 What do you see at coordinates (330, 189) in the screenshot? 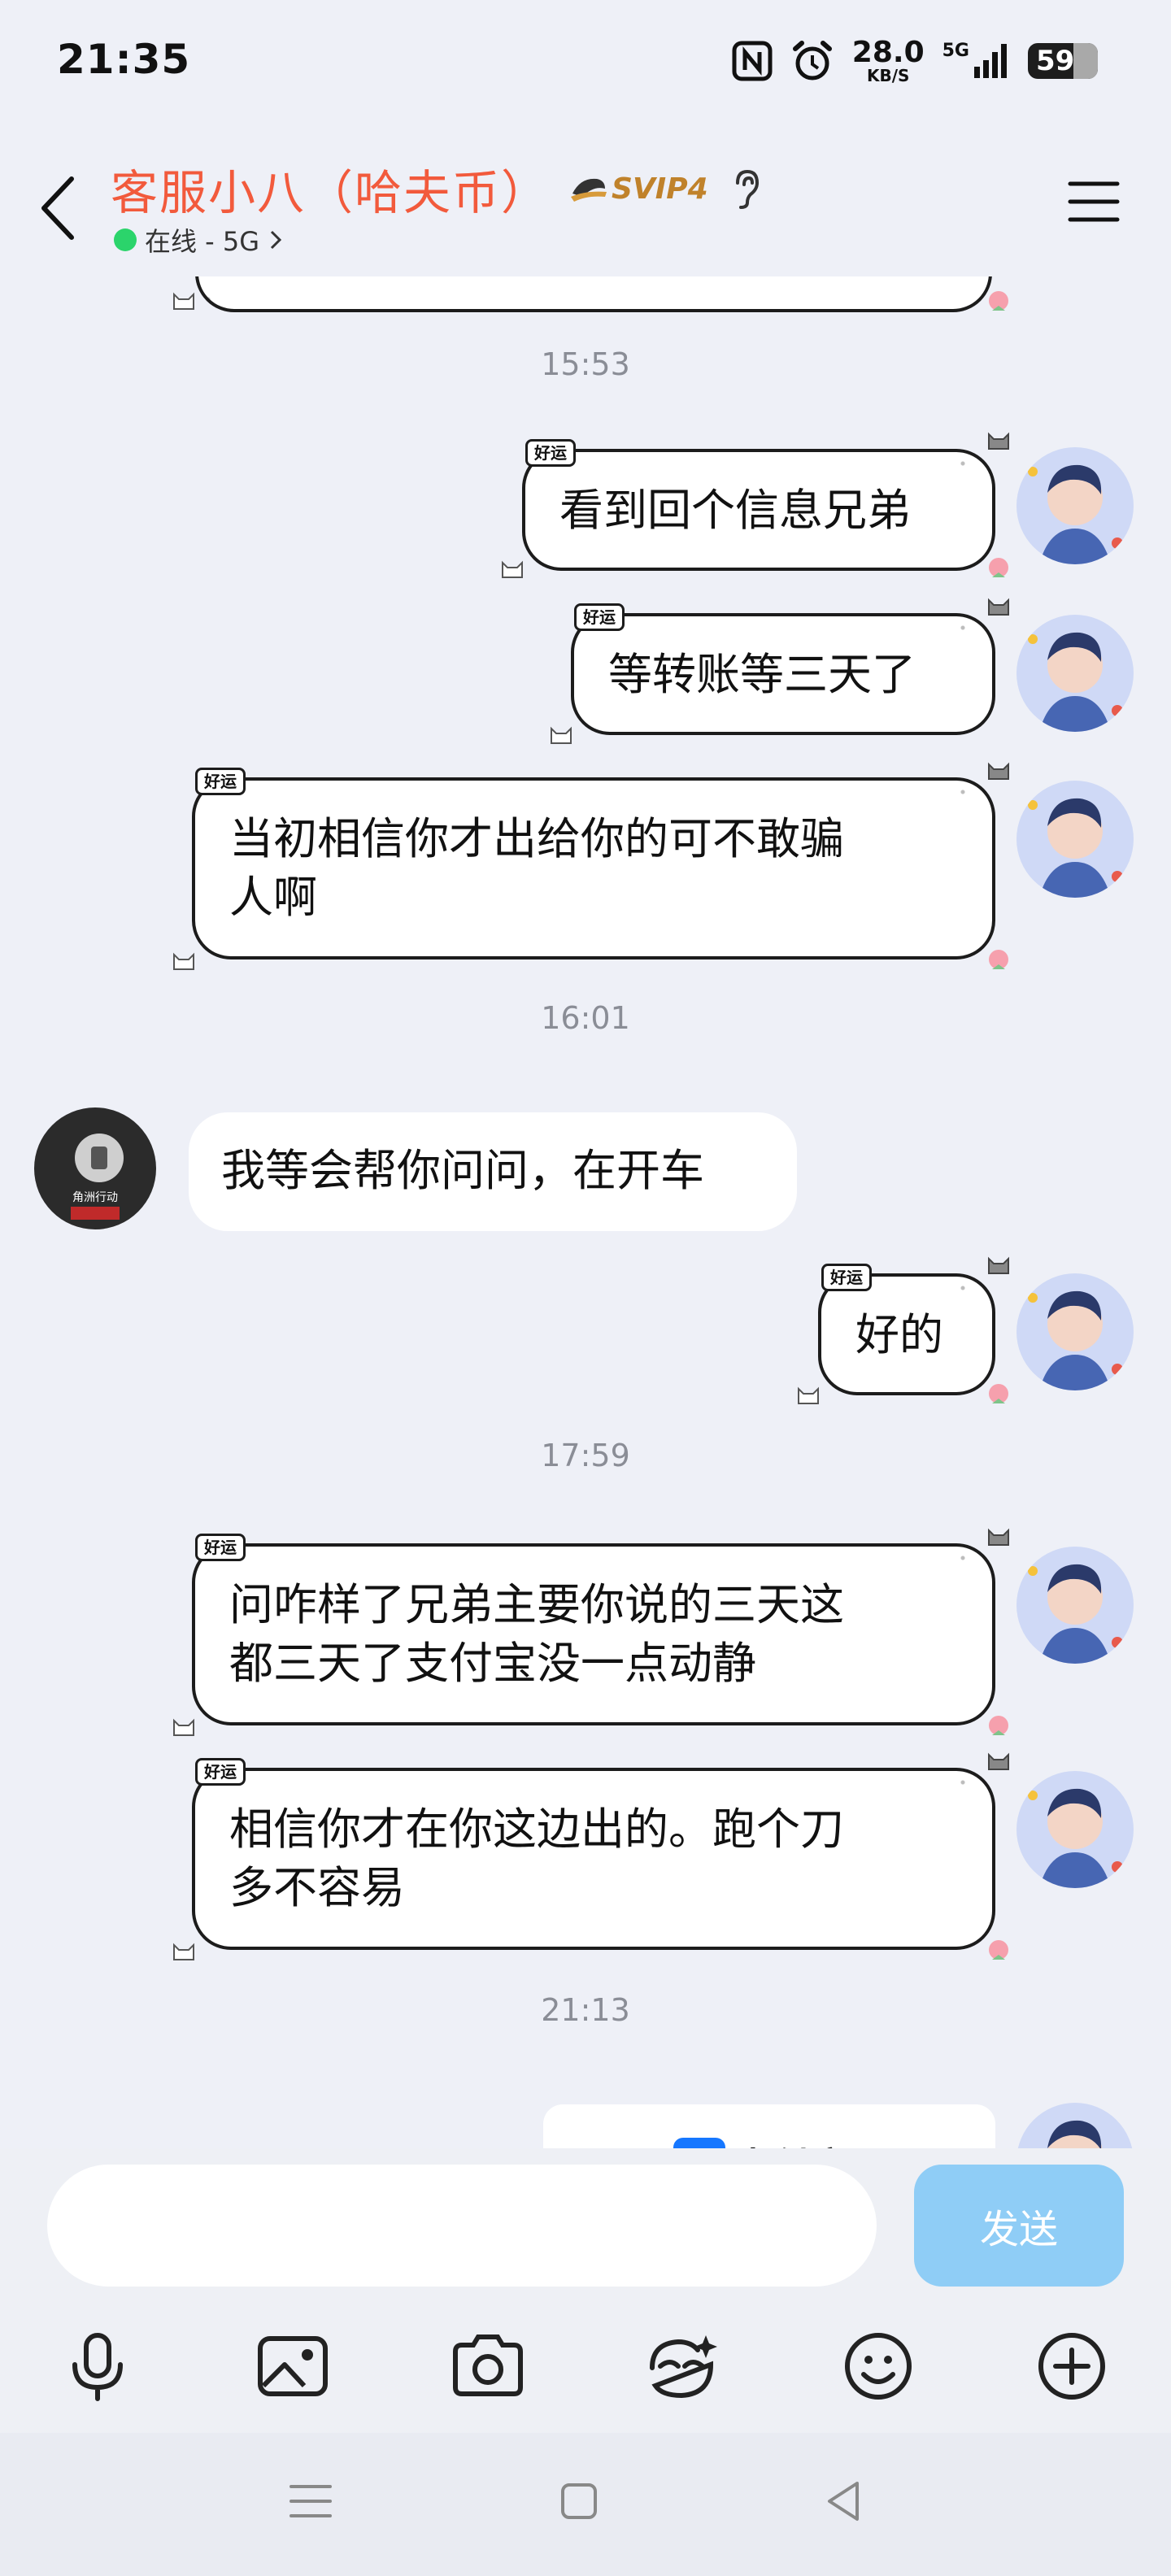
I see `chat-title: 客服小八（哈夫币）` at bounding box center [330, 189].